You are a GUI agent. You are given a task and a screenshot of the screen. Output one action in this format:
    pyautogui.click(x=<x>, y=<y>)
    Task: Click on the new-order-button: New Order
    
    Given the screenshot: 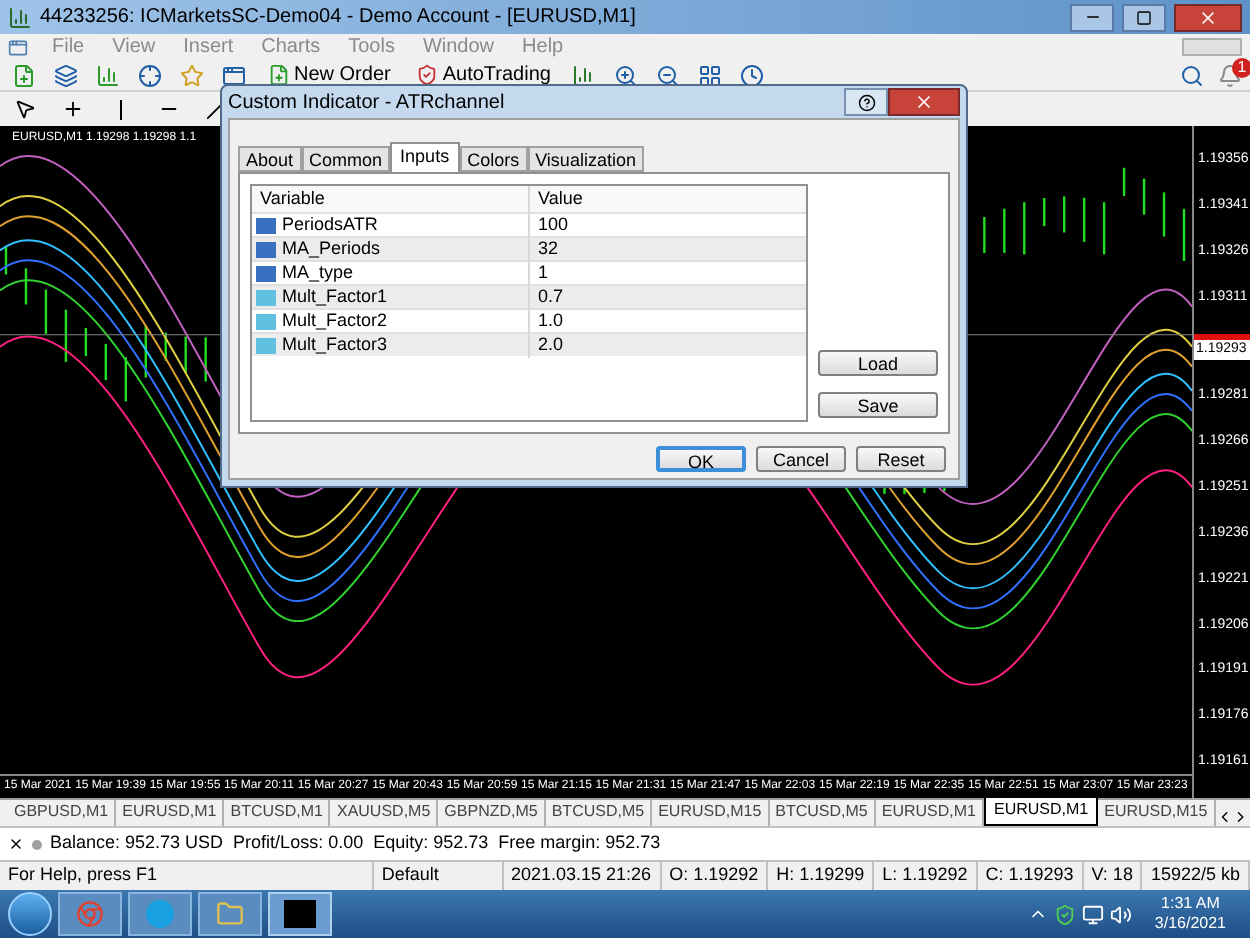 What is the action you would take?
    pyautogui.click(x=329, y=75)
    